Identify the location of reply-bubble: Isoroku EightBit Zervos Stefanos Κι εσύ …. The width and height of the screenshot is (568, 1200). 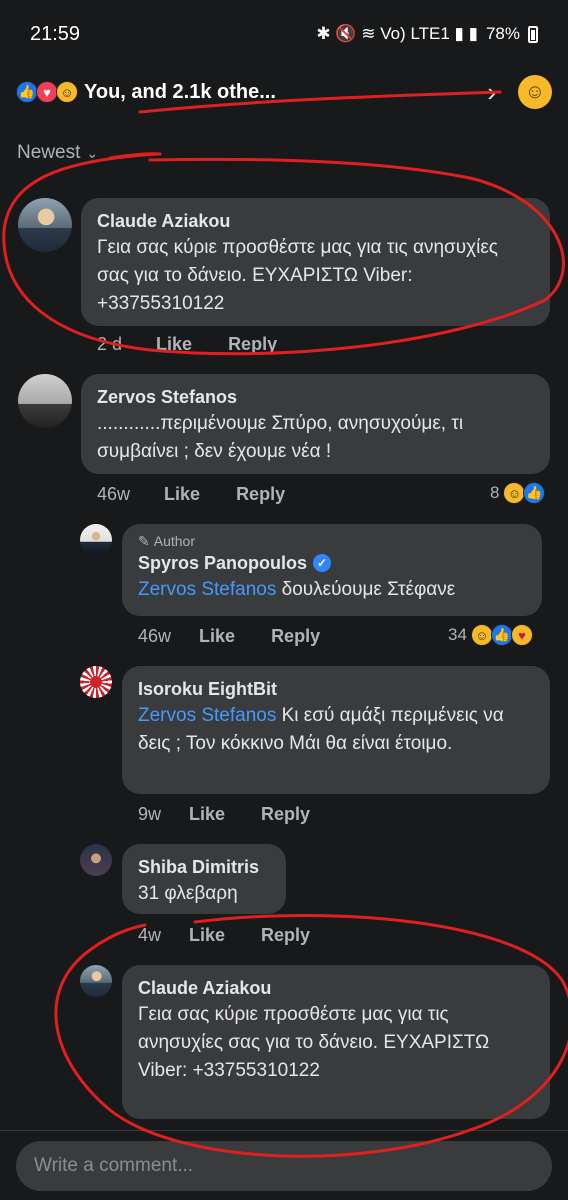
(336, 730).